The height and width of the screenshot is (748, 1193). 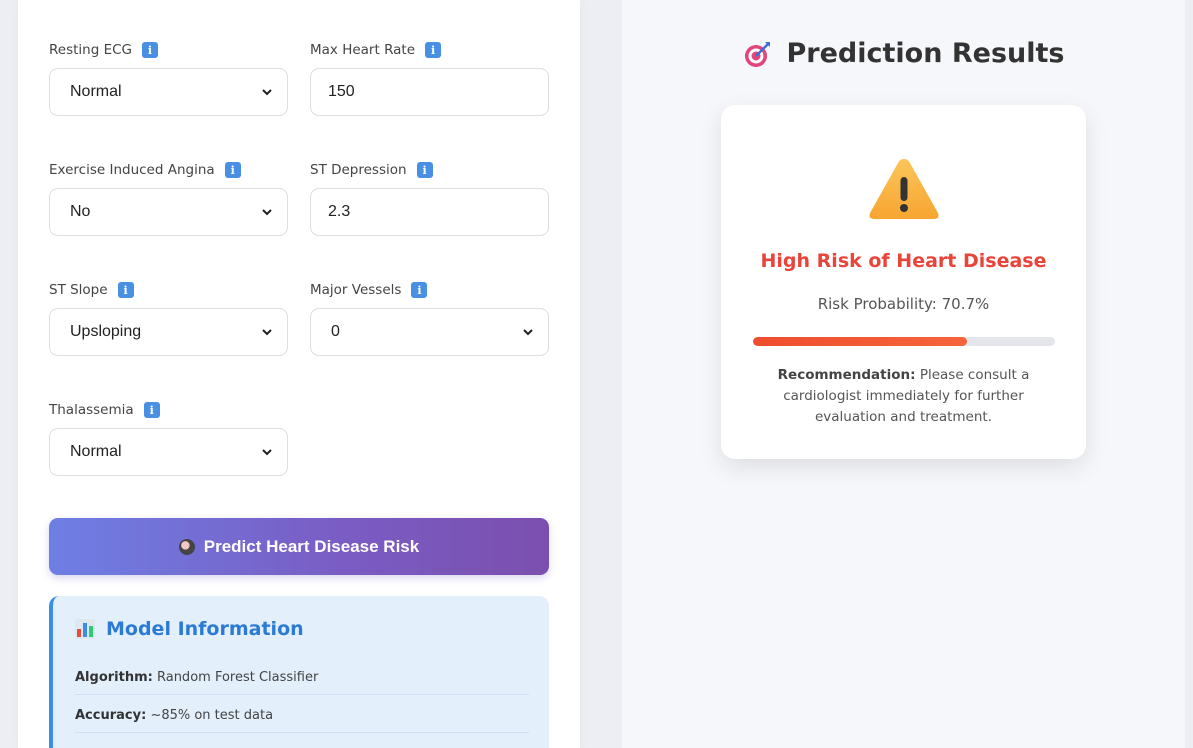 What do you see at coordinates (114, 677) in the screenshot?
I see `info-row-key: Algorithm:` at bounding box center [114, 677].